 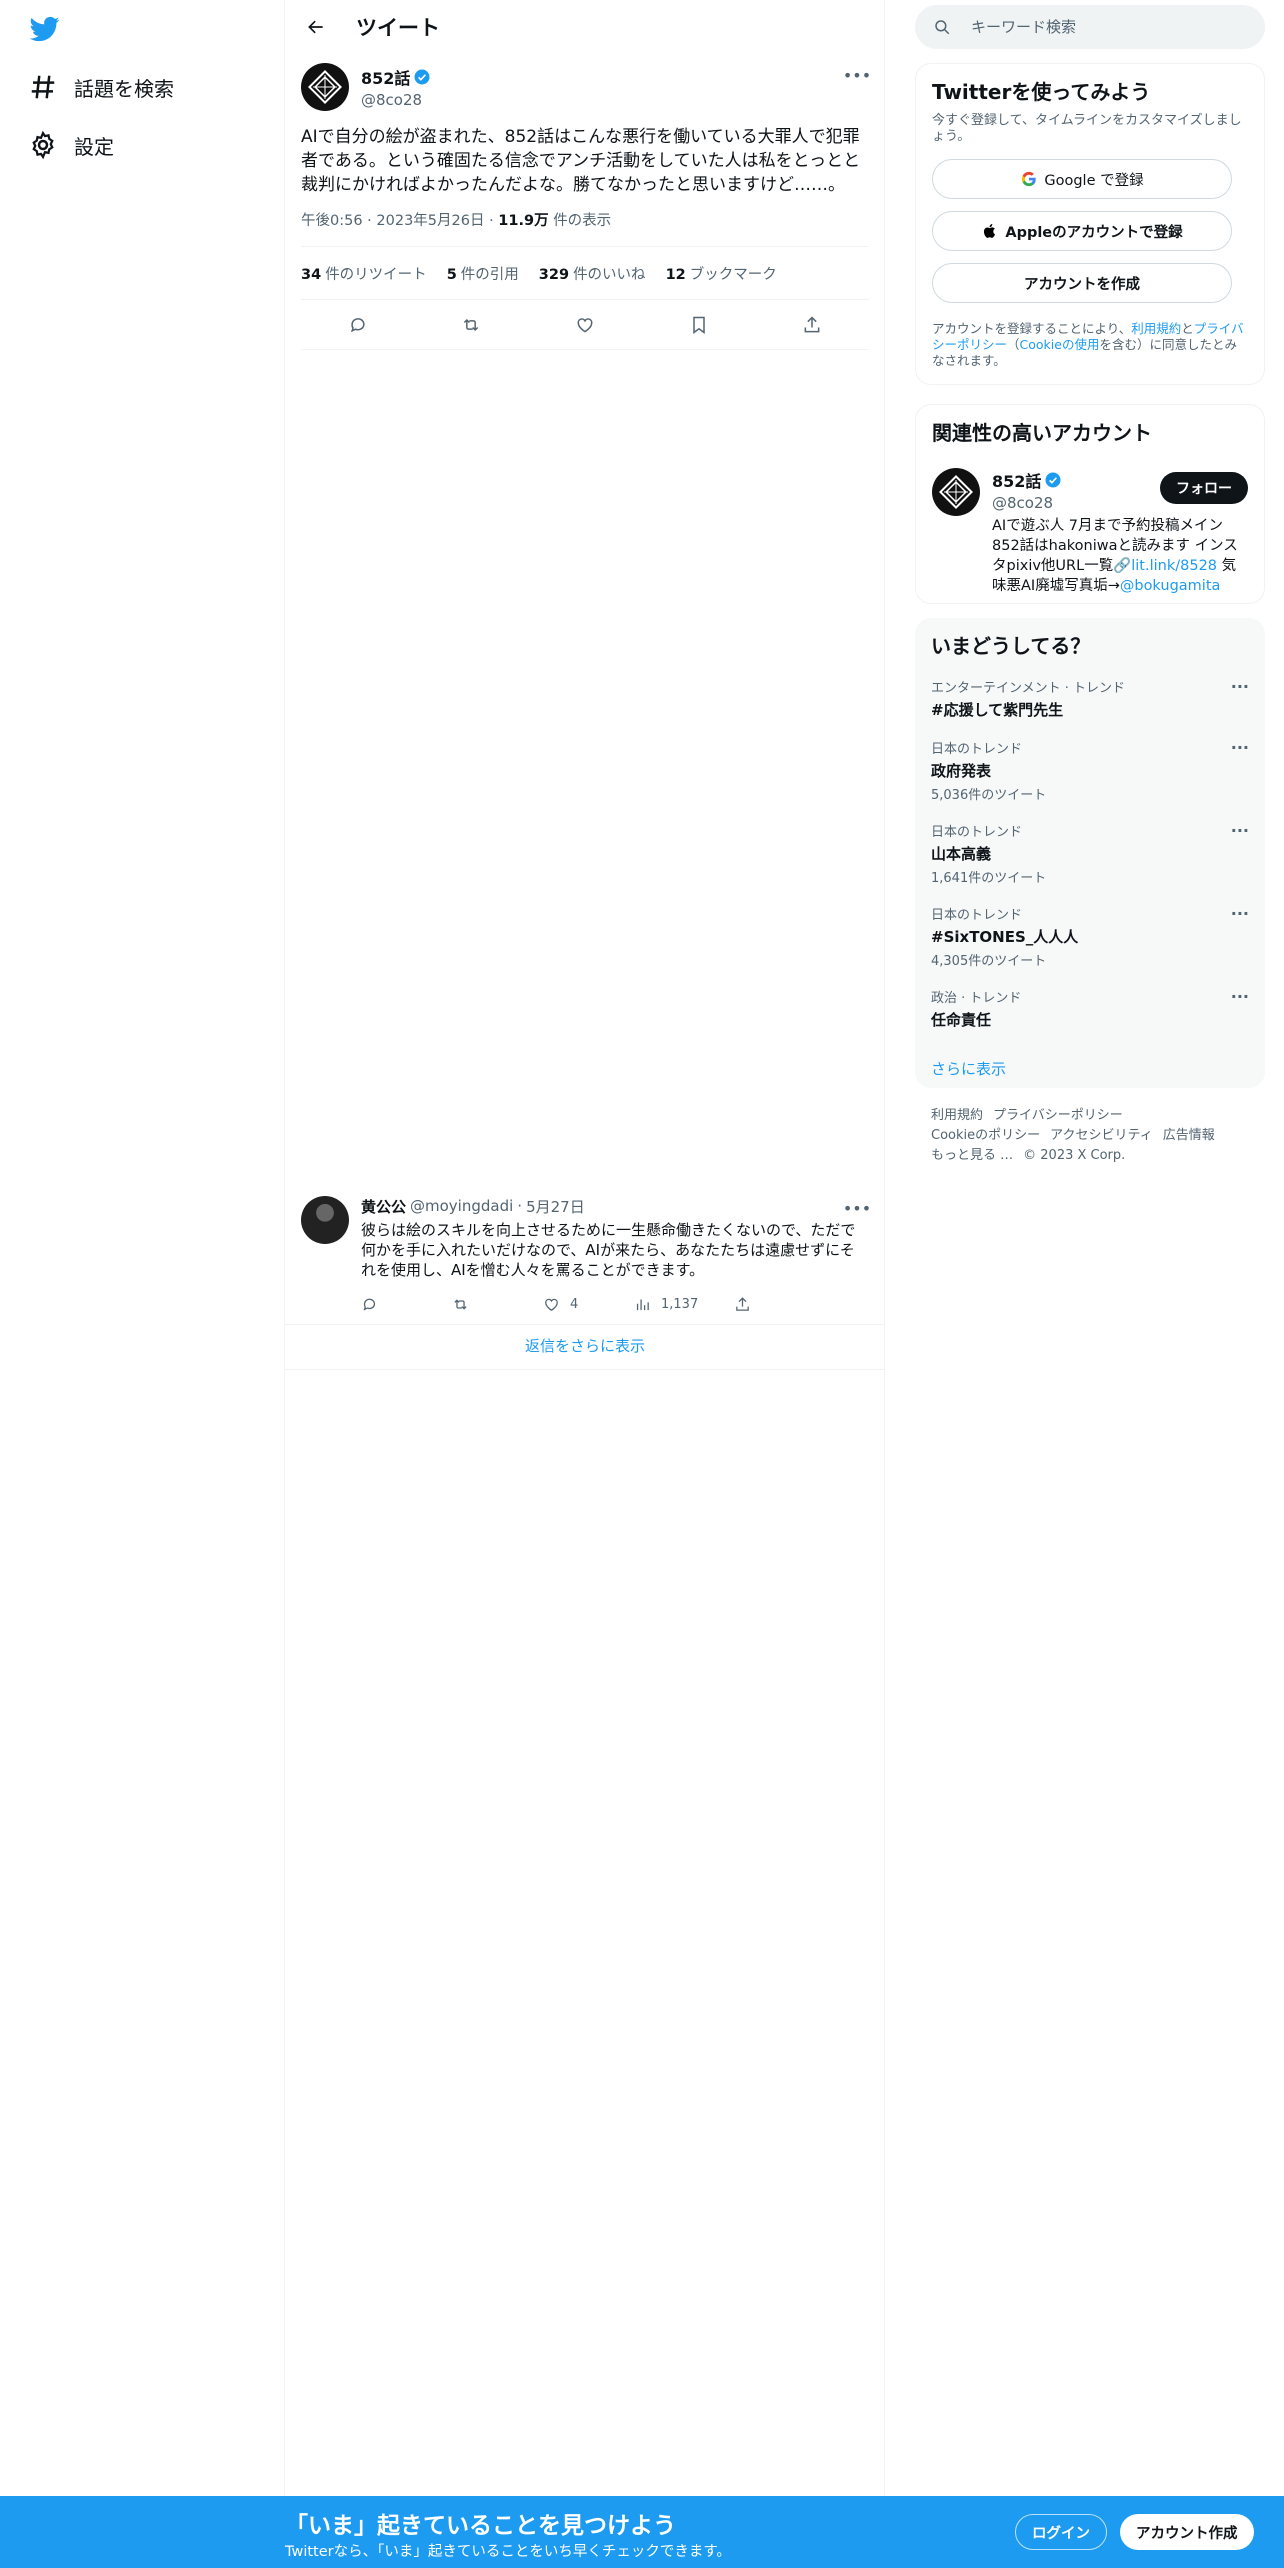 I want to click on tweet-stats: 34 件のリツイート 5 件の引用 329 件のいいね 12 ブックマーク, so click(x=585, y=273).